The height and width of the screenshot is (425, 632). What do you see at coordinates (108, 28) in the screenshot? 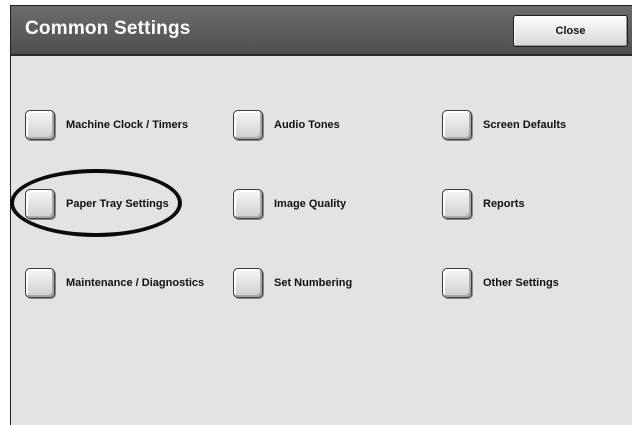
I see `page-title: Common Settings` at bounding box center [108, 28].